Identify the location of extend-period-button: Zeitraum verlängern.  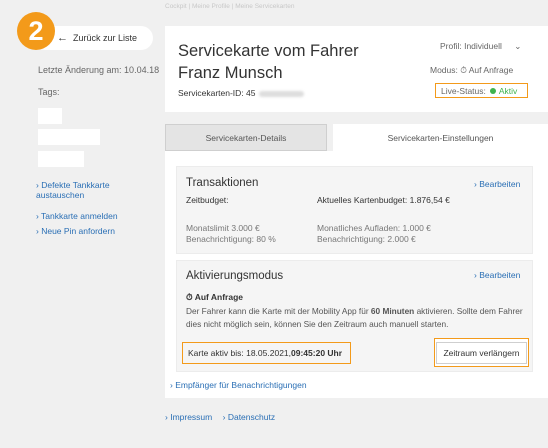
(481, 352).